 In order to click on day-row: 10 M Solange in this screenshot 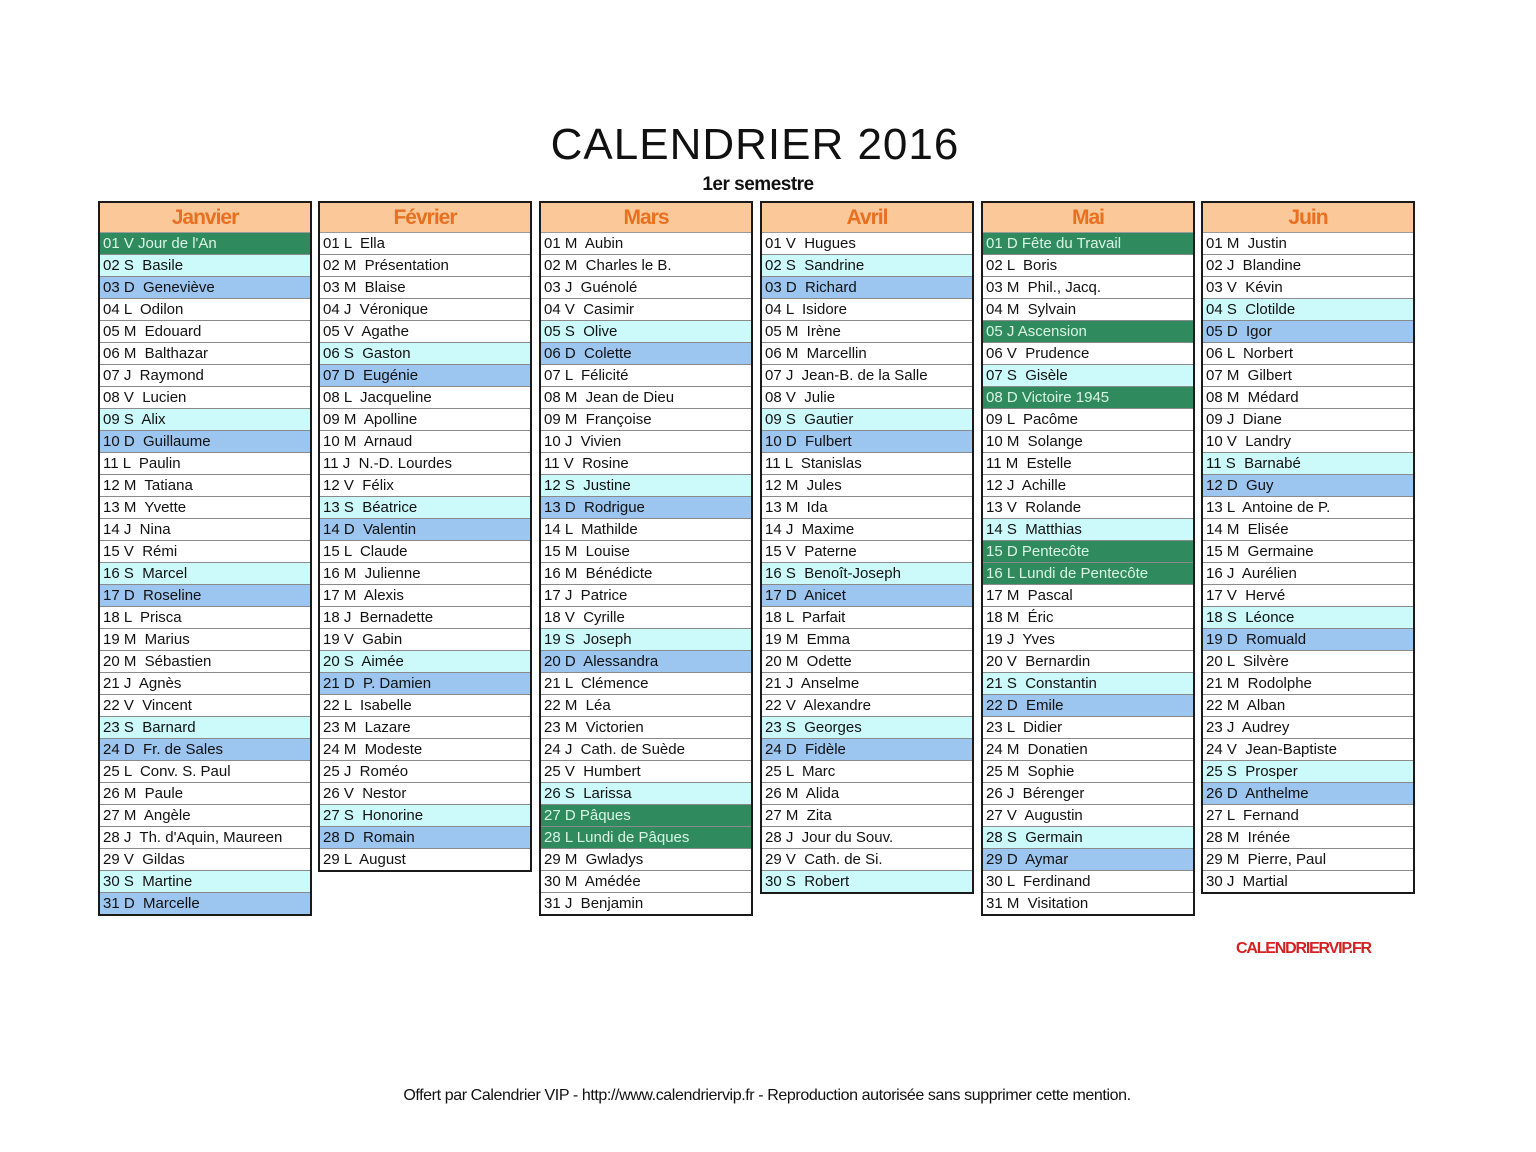, I will do `click(1088, 442)`.